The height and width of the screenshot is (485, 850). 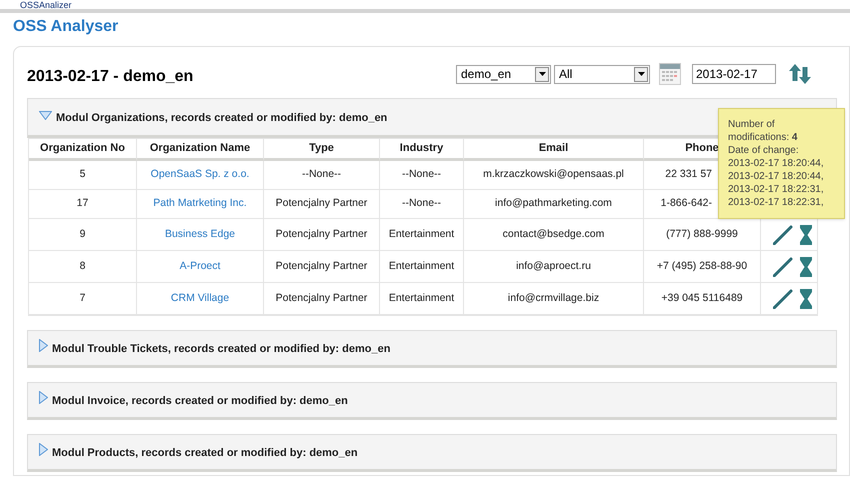 I want to click on report-title: 2013-02-17 - demo_en, so click(x=110, y=77).